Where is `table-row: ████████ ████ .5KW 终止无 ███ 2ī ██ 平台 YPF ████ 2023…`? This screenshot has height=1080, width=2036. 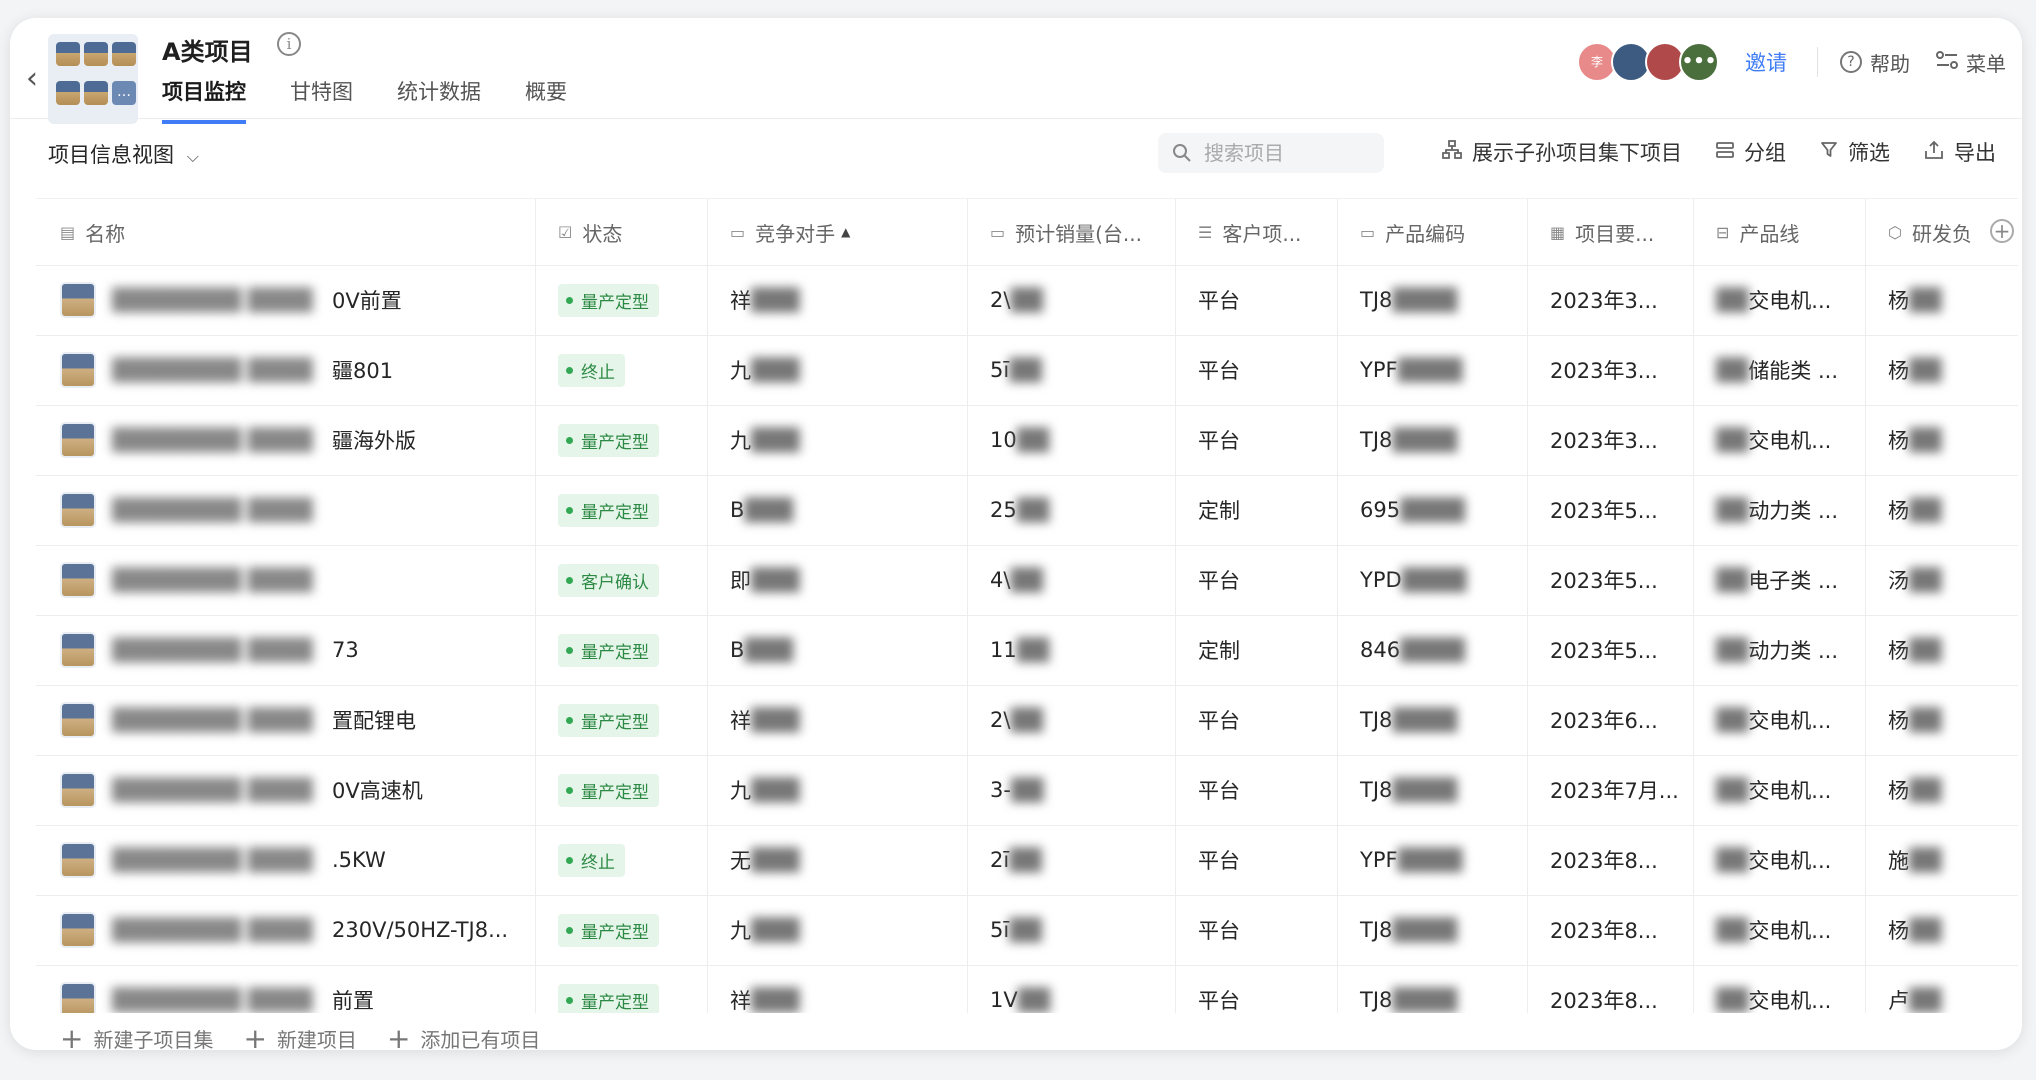
table-row: ████████ ████ .5KW 终止无 ███ 2ī ██ 平台 YPF ████ 2023… is located at coordinates (1027, 860).